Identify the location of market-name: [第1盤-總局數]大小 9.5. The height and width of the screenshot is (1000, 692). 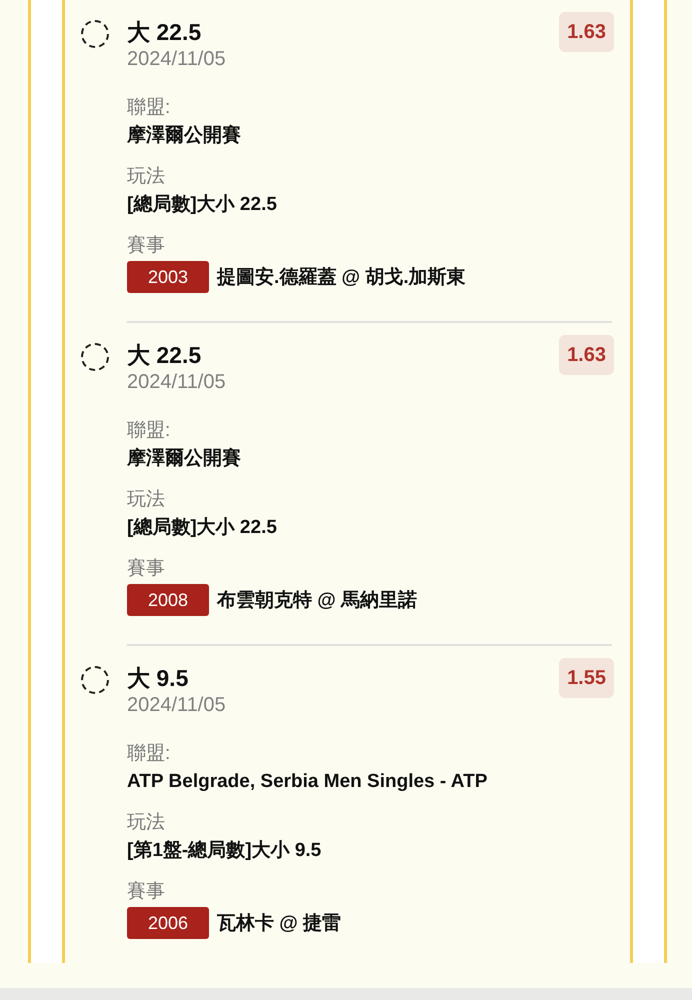
(224, 851).